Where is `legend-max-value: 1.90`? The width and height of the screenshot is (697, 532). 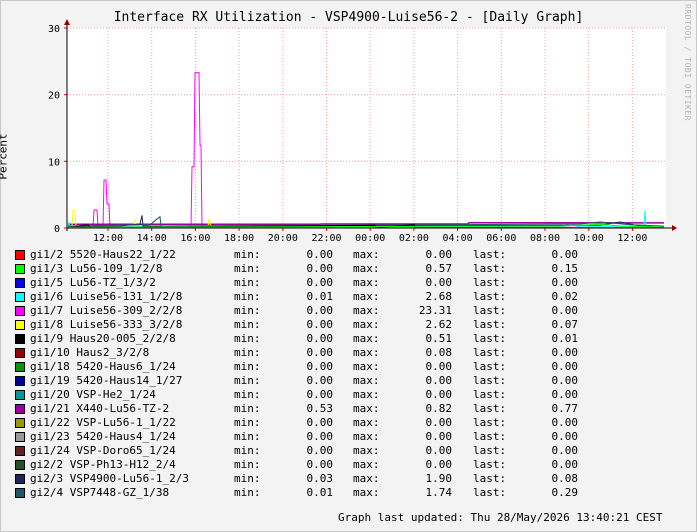 legend-max-value: 1.90 is located at coordinates (439, 478).